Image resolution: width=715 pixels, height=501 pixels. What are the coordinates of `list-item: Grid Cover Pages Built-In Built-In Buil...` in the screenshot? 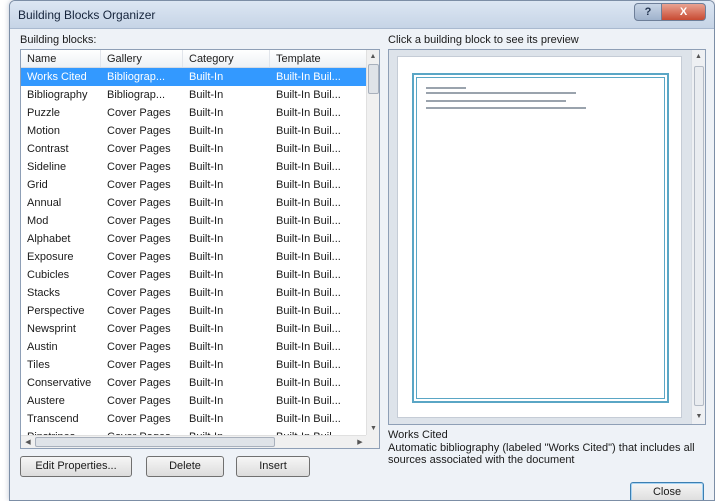 It's located at (194, 185).